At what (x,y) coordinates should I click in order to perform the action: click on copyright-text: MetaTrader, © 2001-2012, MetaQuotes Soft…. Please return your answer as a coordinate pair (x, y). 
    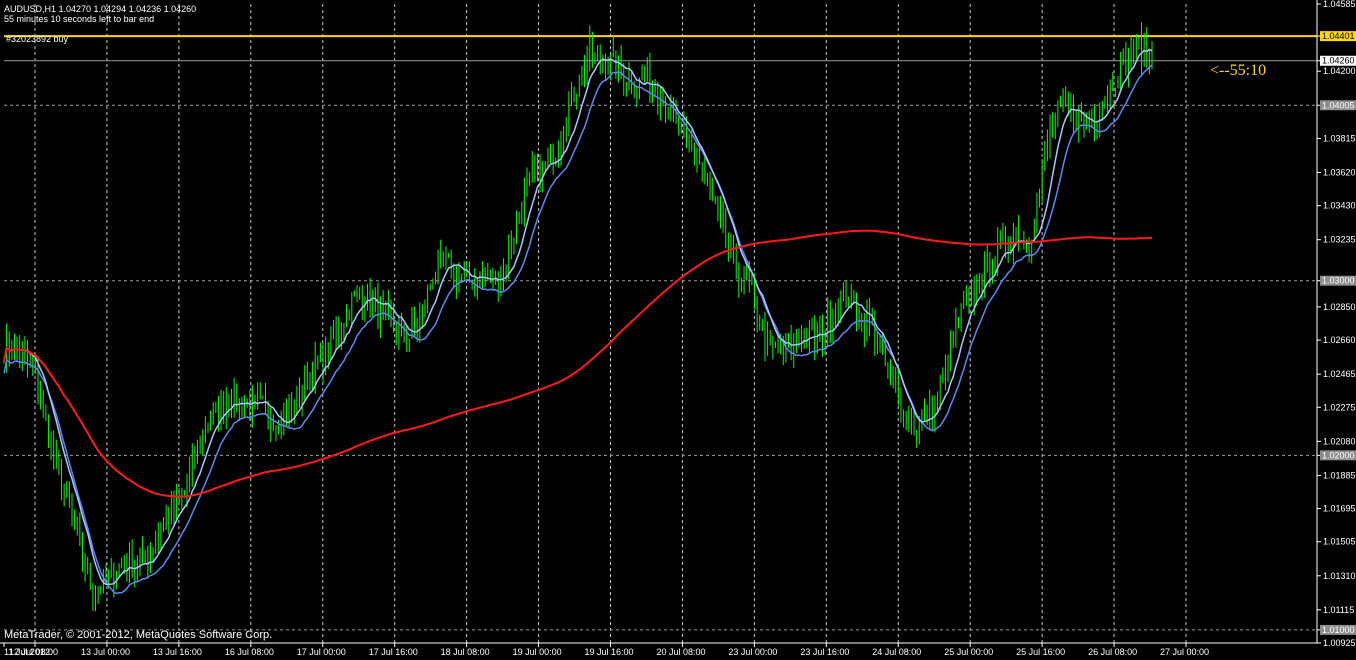
    Looking at the image, I should click on (138, 635).